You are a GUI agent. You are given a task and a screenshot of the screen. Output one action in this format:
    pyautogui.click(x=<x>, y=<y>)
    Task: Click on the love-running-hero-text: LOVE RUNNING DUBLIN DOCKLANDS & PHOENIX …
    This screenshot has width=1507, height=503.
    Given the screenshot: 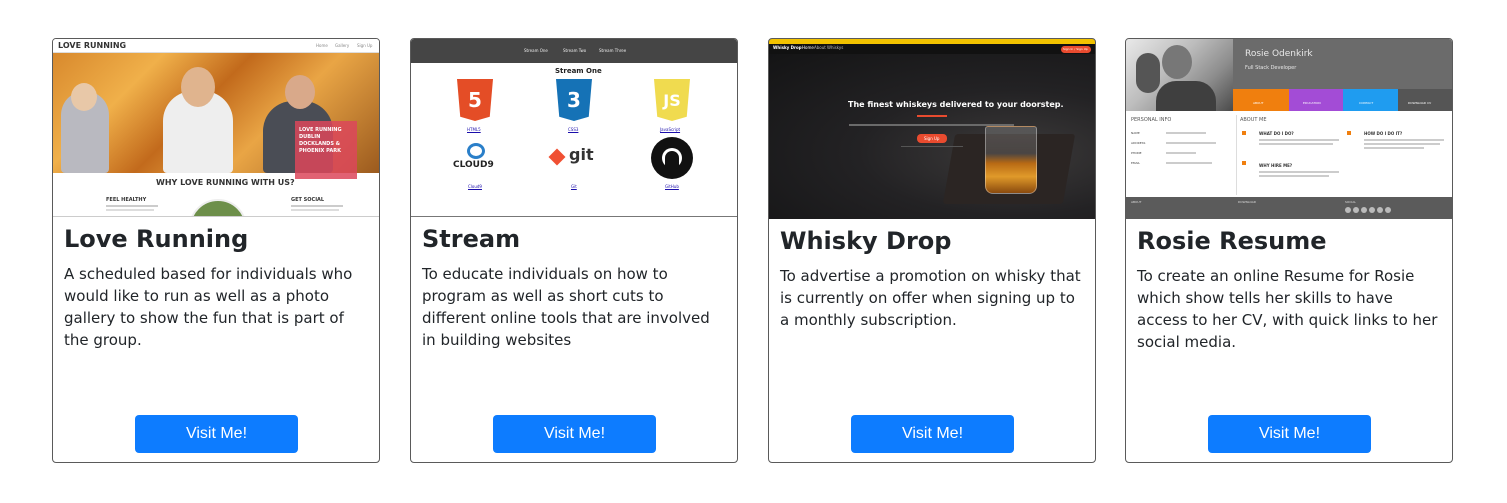 What is the action you would take?
    pyautogui.click(x=320, y=140)
    